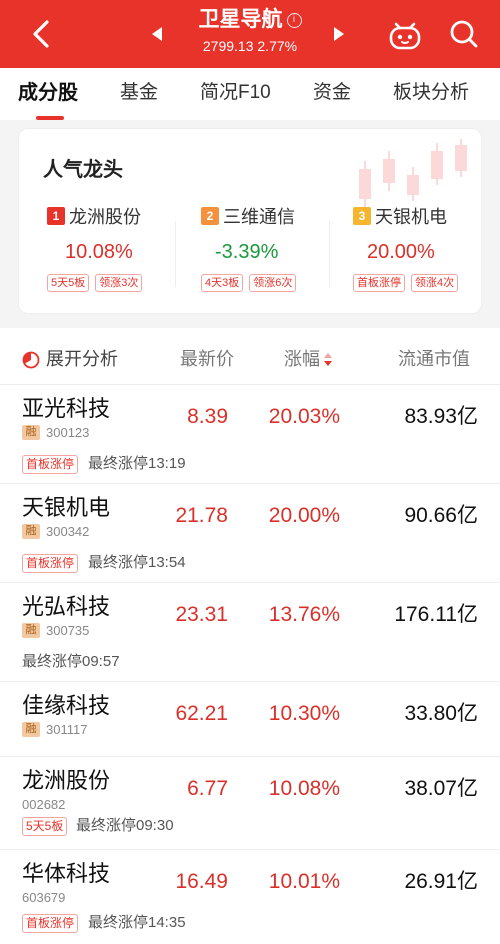 The image size is (500, 944). I want to click on limit-time: 最终涨停09:30, so click(125, 825).